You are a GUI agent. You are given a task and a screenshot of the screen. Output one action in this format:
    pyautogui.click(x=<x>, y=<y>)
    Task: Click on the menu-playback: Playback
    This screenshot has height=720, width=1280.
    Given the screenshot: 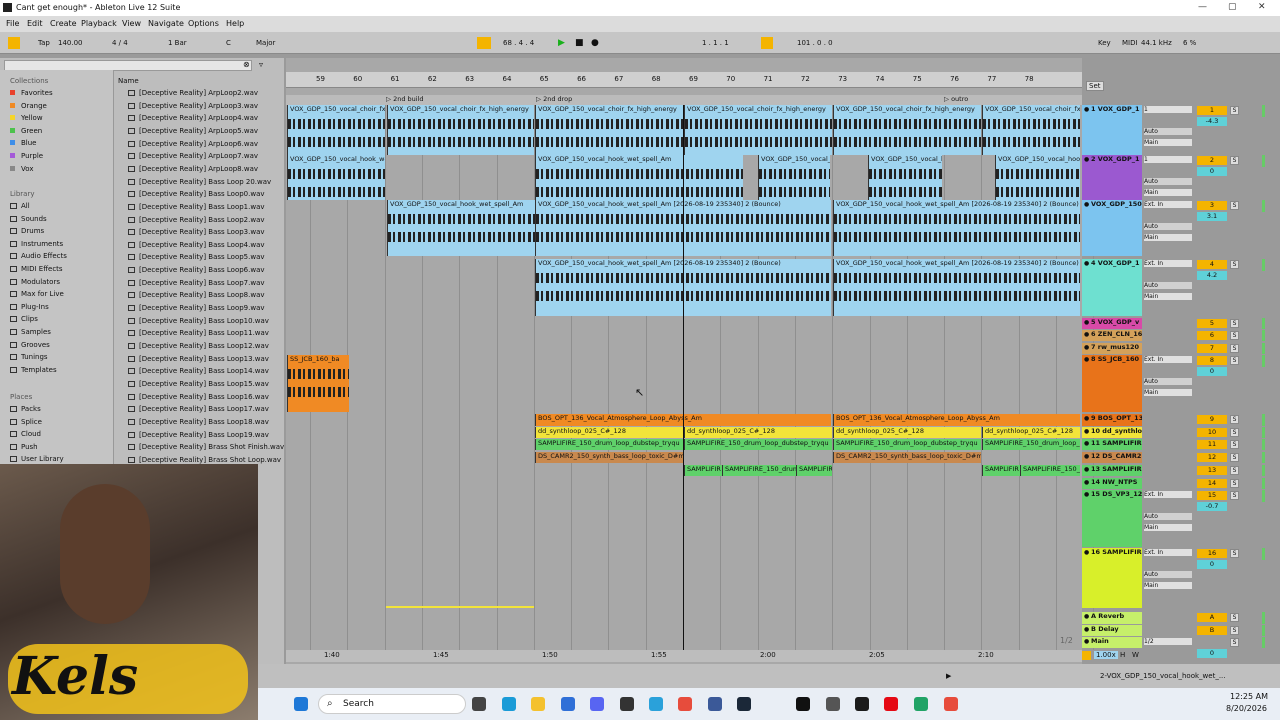 What is the action you would take?
    pyautogui.click(x=99, y=23)
    